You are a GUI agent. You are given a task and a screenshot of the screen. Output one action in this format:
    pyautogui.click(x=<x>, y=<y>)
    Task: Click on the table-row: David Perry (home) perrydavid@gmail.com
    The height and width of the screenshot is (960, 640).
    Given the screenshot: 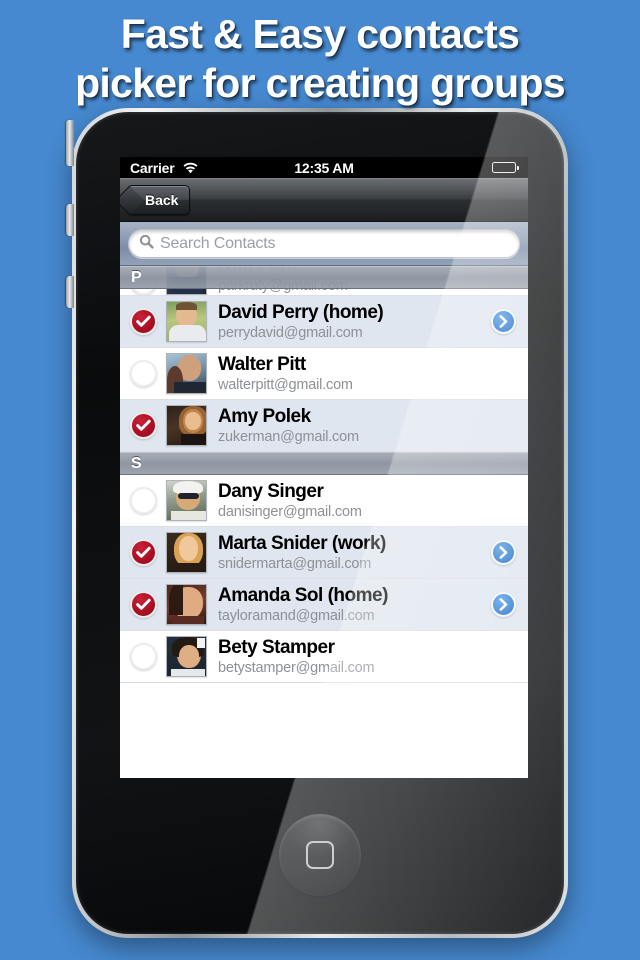 What is the action you would take?
    pyautogui.click(x=324, y=322)
    